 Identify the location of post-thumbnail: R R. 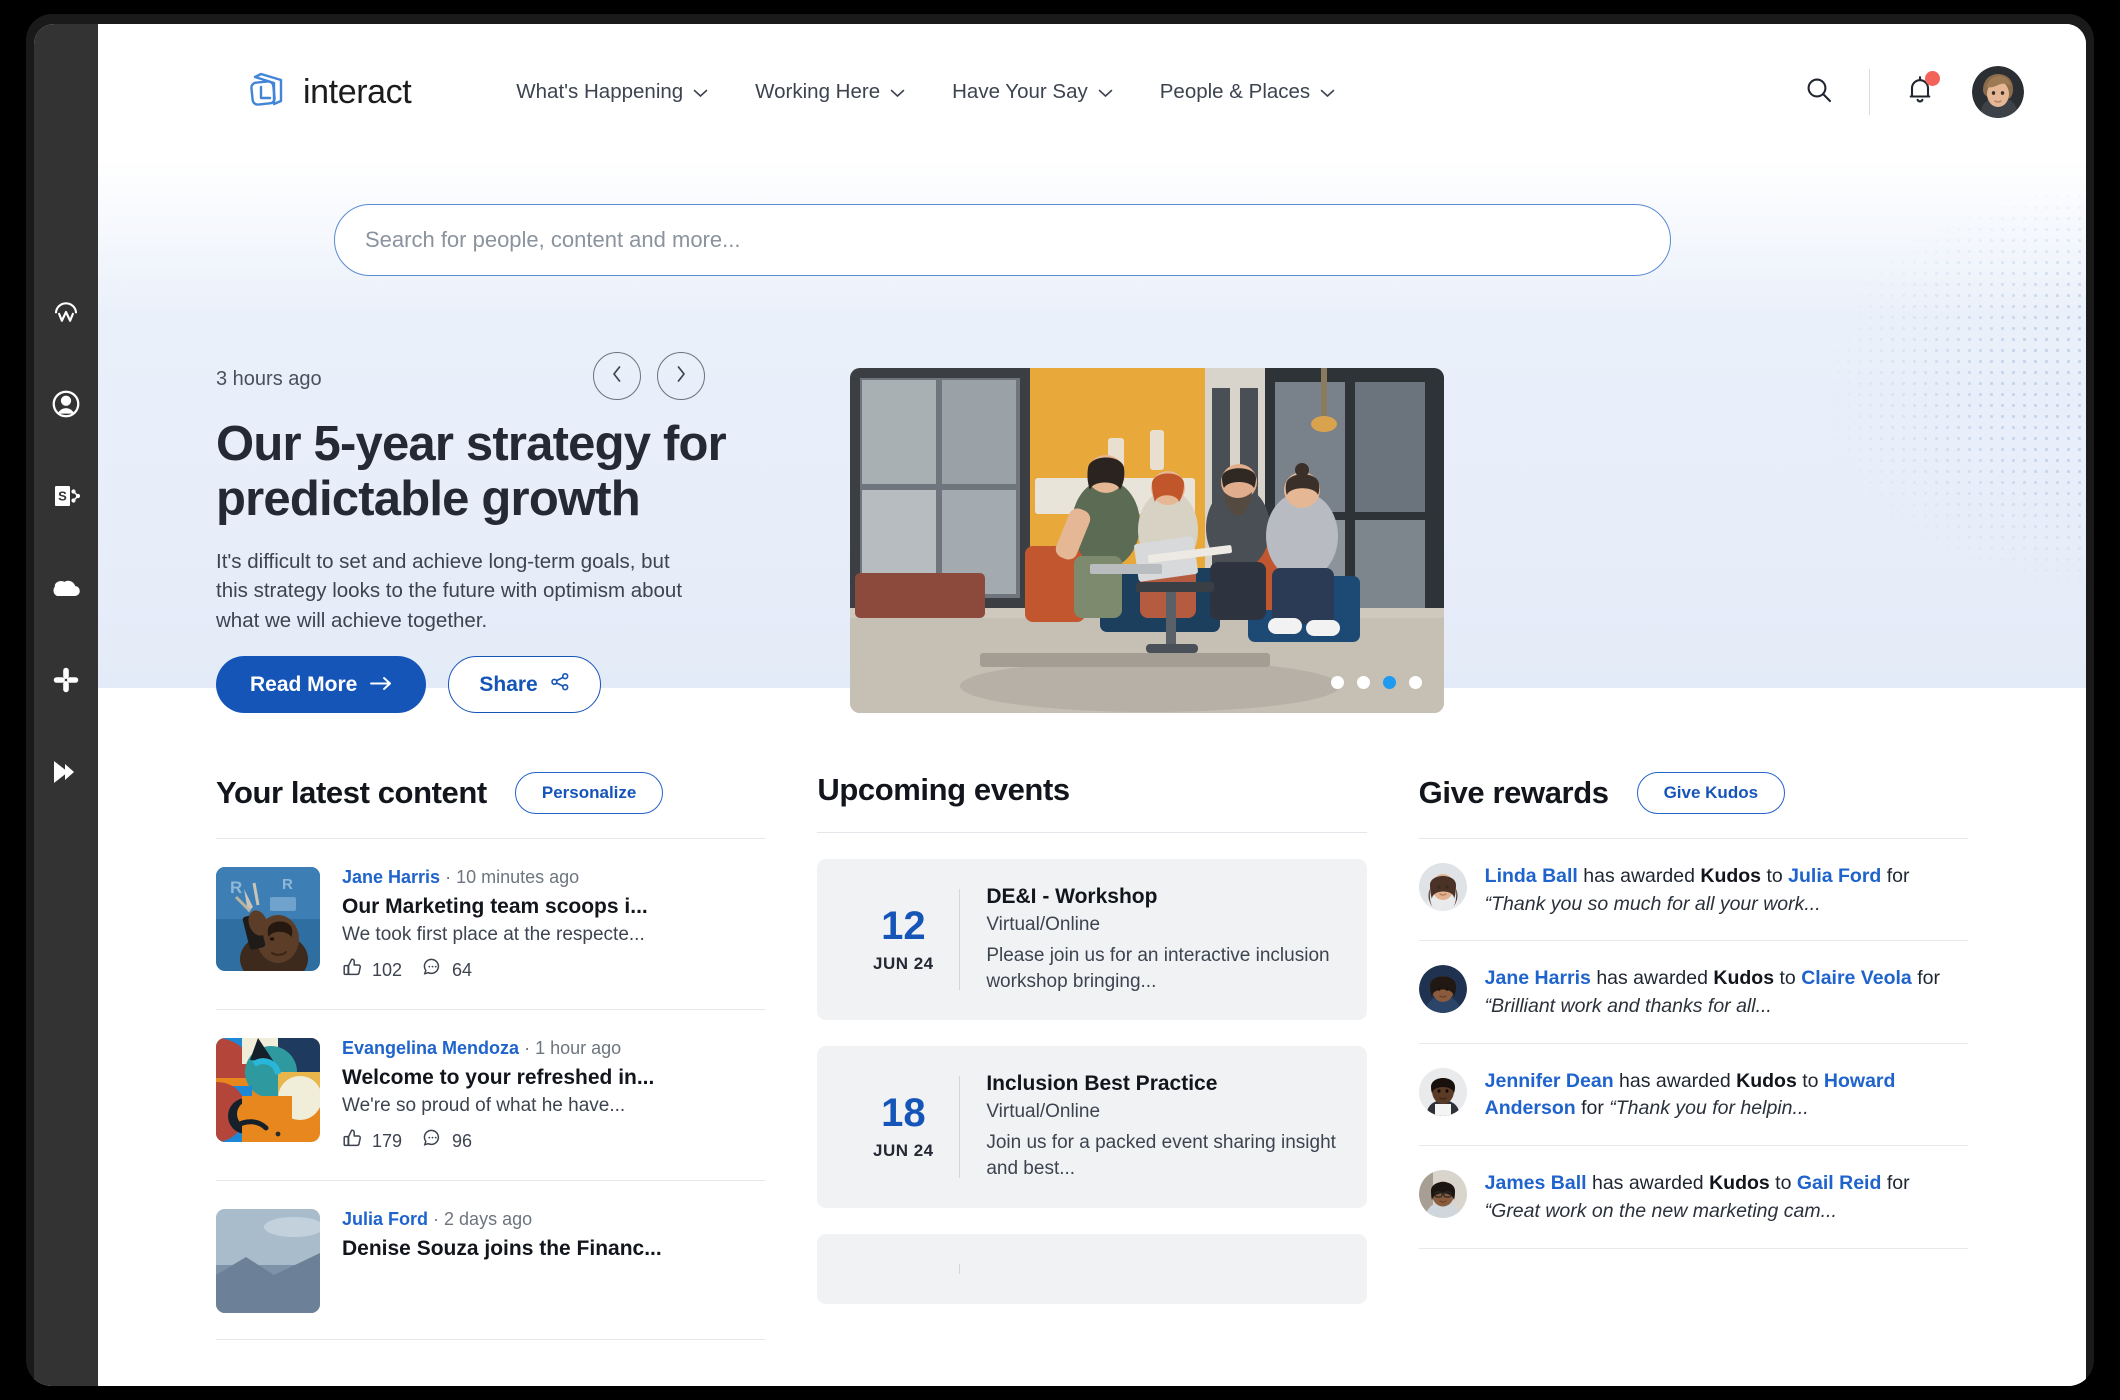
(268, 919).